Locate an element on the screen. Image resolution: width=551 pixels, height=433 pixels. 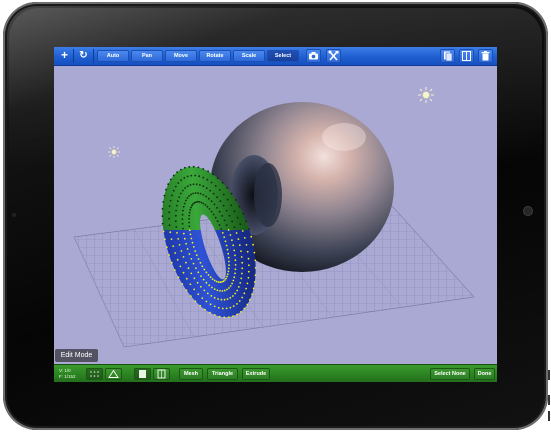
mode-button-move: Move is located at coordinates (181, 56).